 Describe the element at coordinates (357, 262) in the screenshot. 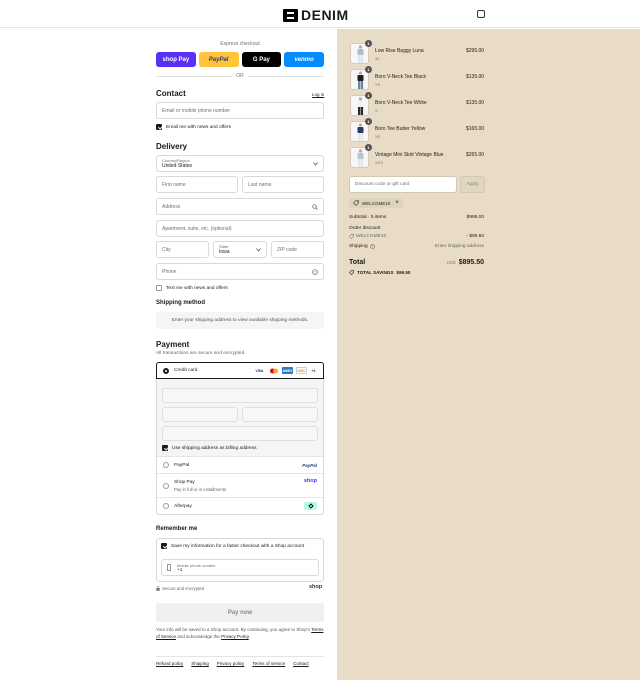

I see `total-label: Total` at that location.